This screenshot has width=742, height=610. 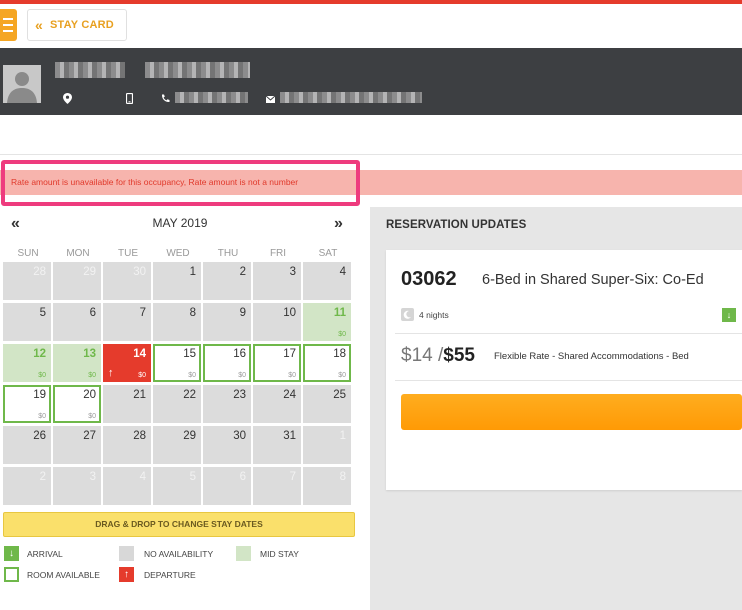 What do you see at coordinates (289, 395) in the screenshot?
I see `day-number: 24` at bounding box center [289, 395].